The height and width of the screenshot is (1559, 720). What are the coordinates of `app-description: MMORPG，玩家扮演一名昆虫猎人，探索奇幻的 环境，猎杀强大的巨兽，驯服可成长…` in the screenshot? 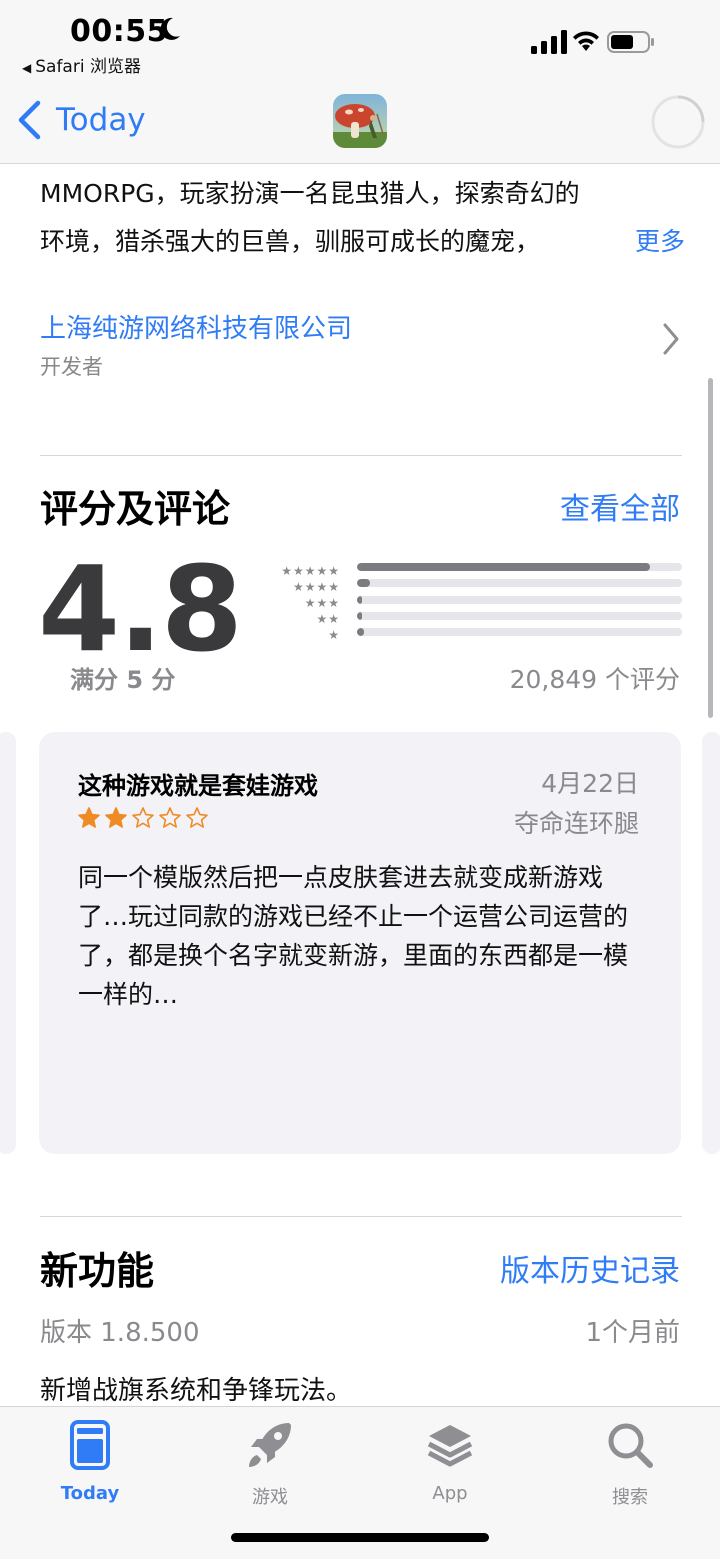 It's located at (362, 218).